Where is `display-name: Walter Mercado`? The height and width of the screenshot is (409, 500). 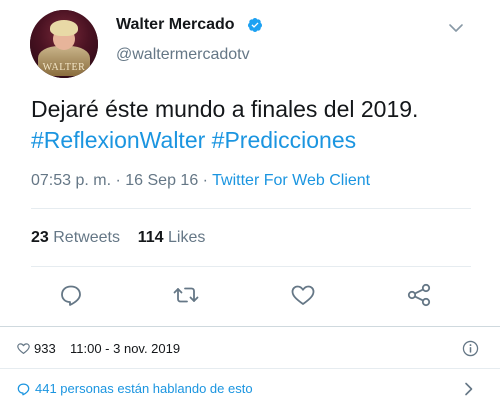 display-name: Walter Mercado is located at coordinates (175, 25).